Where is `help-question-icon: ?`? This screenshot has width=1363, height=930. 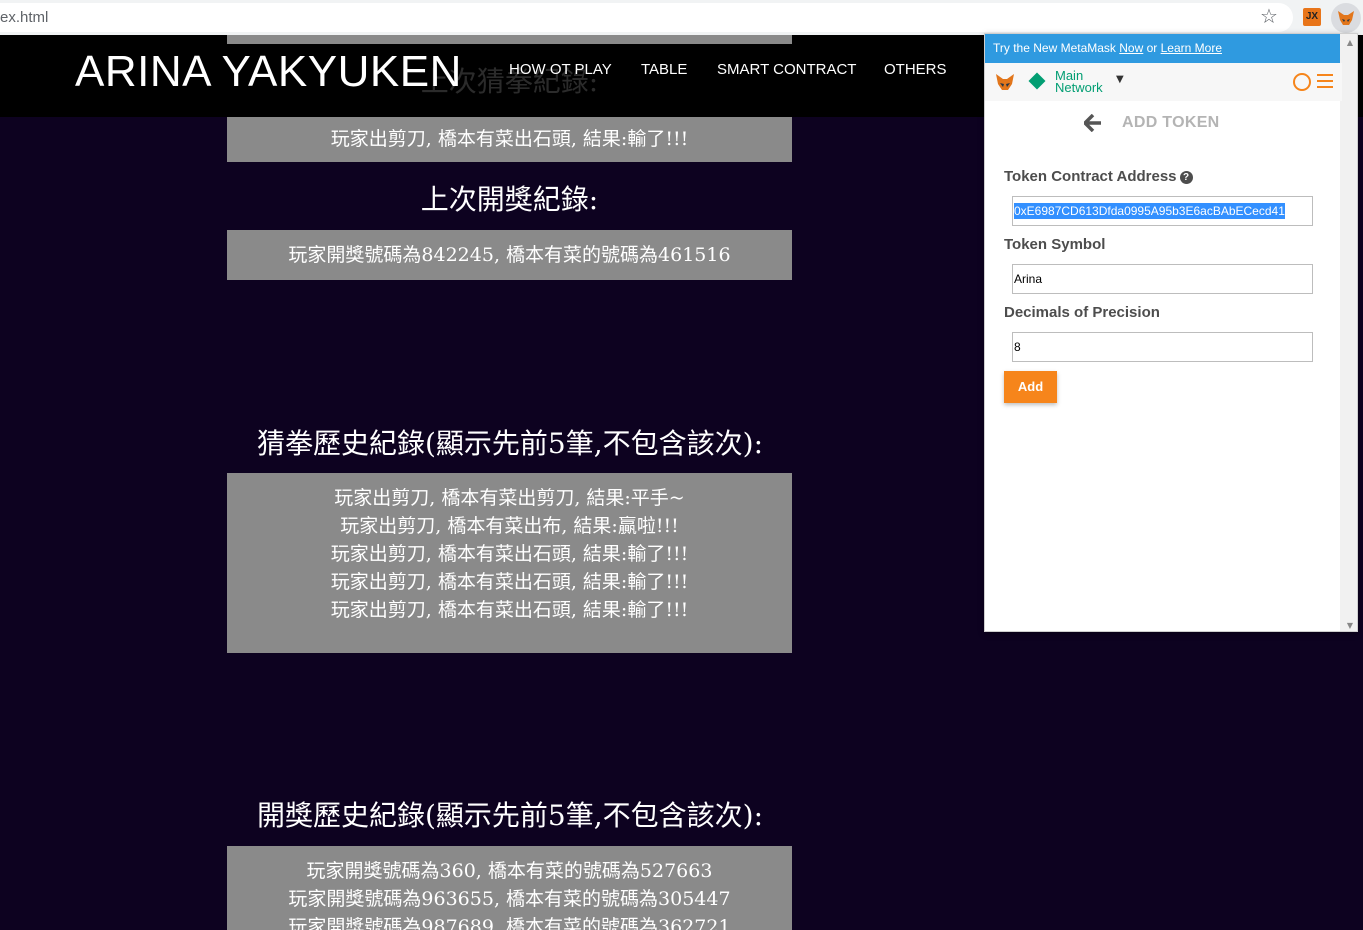
help-question-icon: ? is located at coordinates (1186, 177).